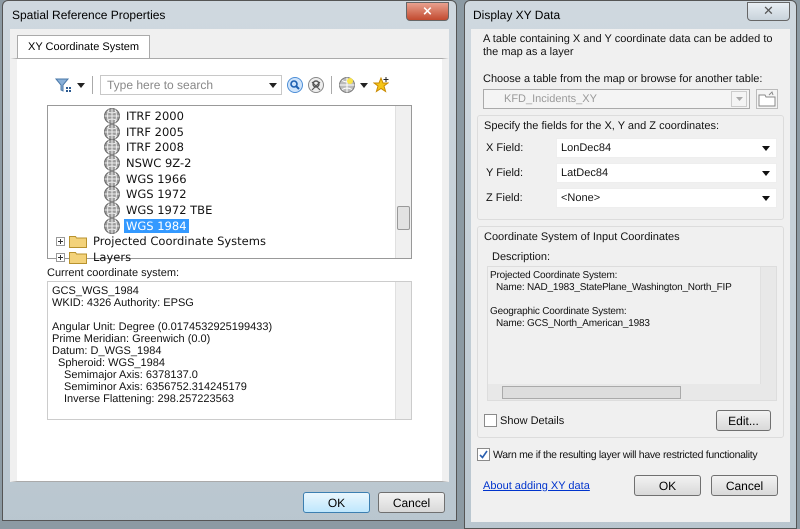  What do you see at coordinates (191, 85) in the screenshot?
I see `search-field: Type here to search` at bounding box center [191, 85].